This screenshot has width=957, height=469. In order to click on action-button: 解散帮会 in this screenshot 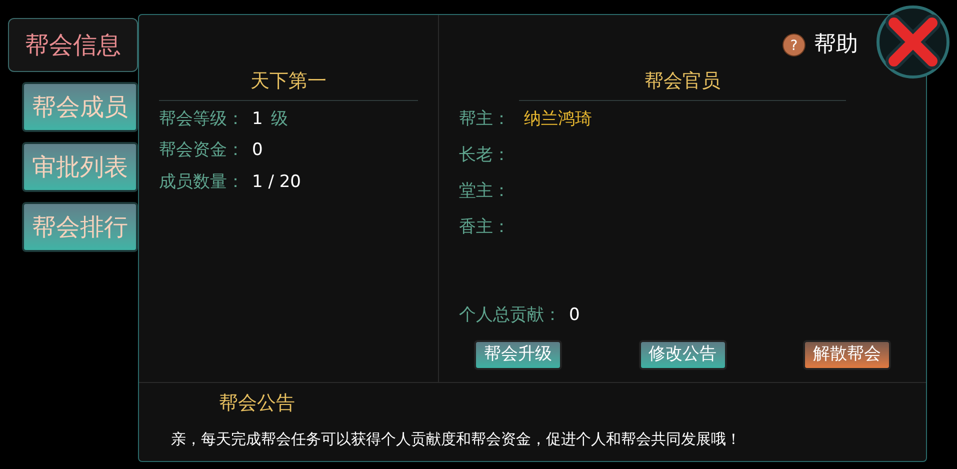, I will do `click(847, 355)`.